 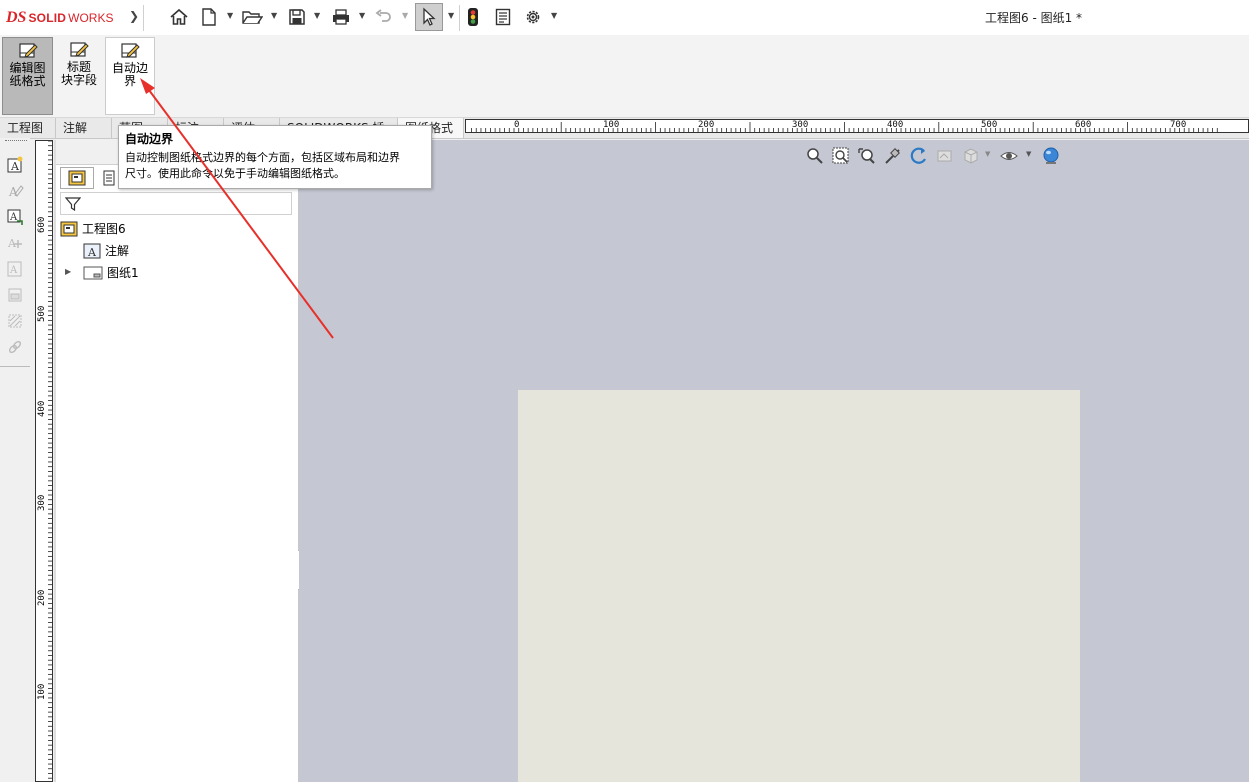 I want to click on tree-item-sheet: 图纸1, so click(x=111, y=272).